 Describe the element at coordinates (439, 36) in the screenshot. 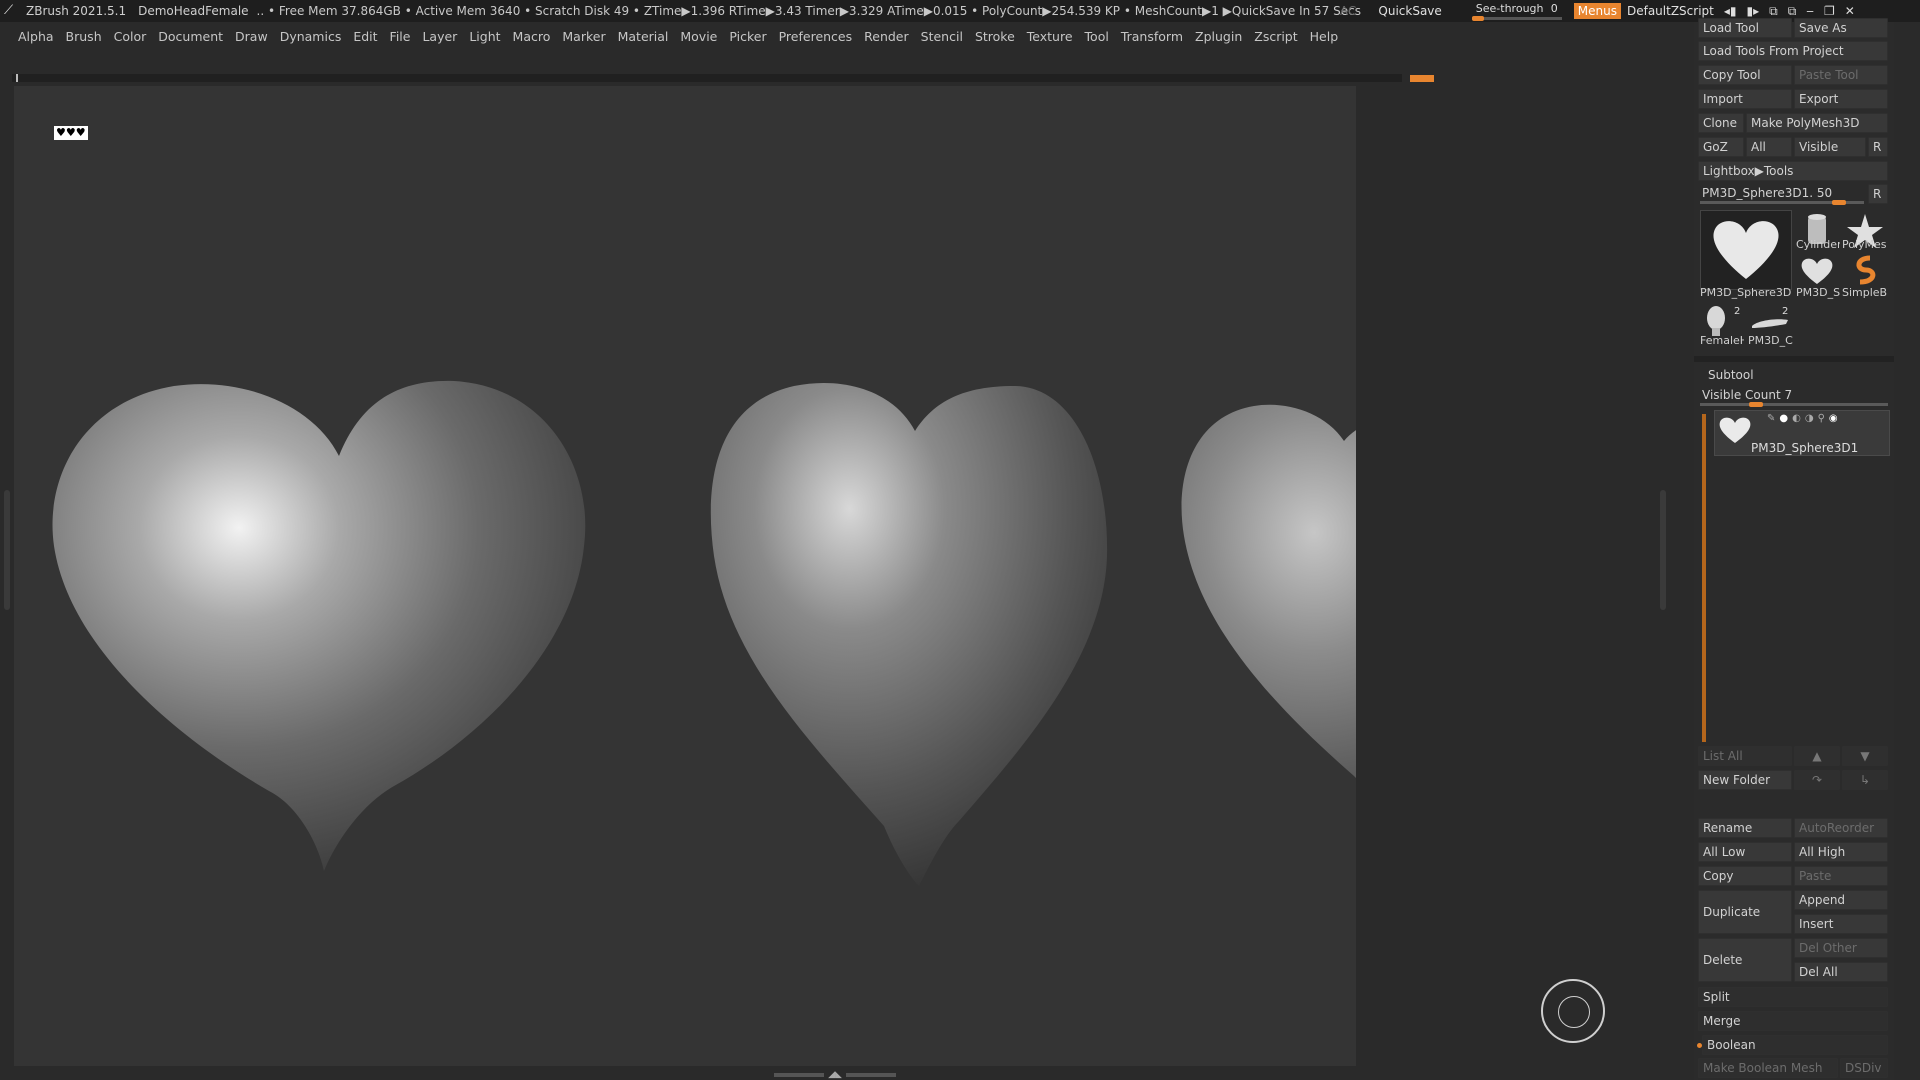

I see `menu-layer: Layer` at that location.